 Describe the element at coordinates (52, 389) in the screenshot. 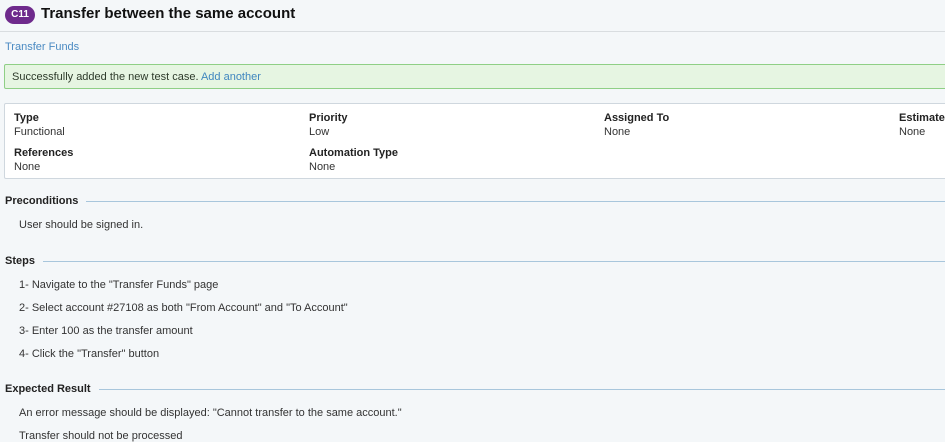

I see `expected-result-heading: Expected Result` at that location.